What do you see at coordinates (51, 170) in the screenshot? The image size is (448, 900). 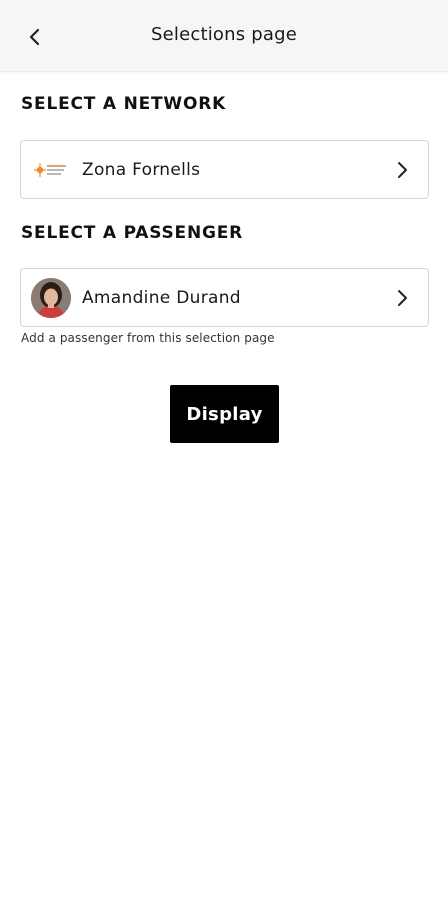 I see `network-logo-icon` at bounding box center [51, 170].